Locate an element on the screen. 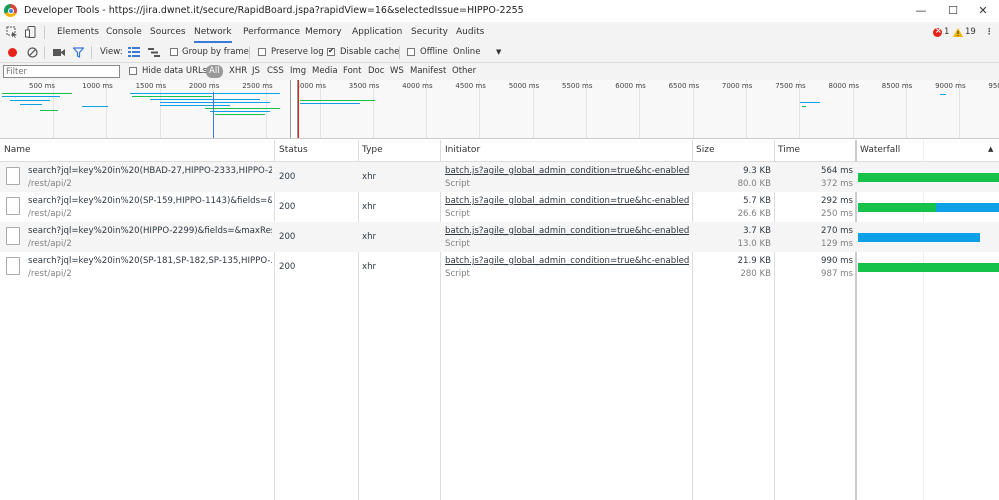 The height and width of the screenshot is (500, 999). more-menu-icon: ⋮ is located at coordinates (989, 32).